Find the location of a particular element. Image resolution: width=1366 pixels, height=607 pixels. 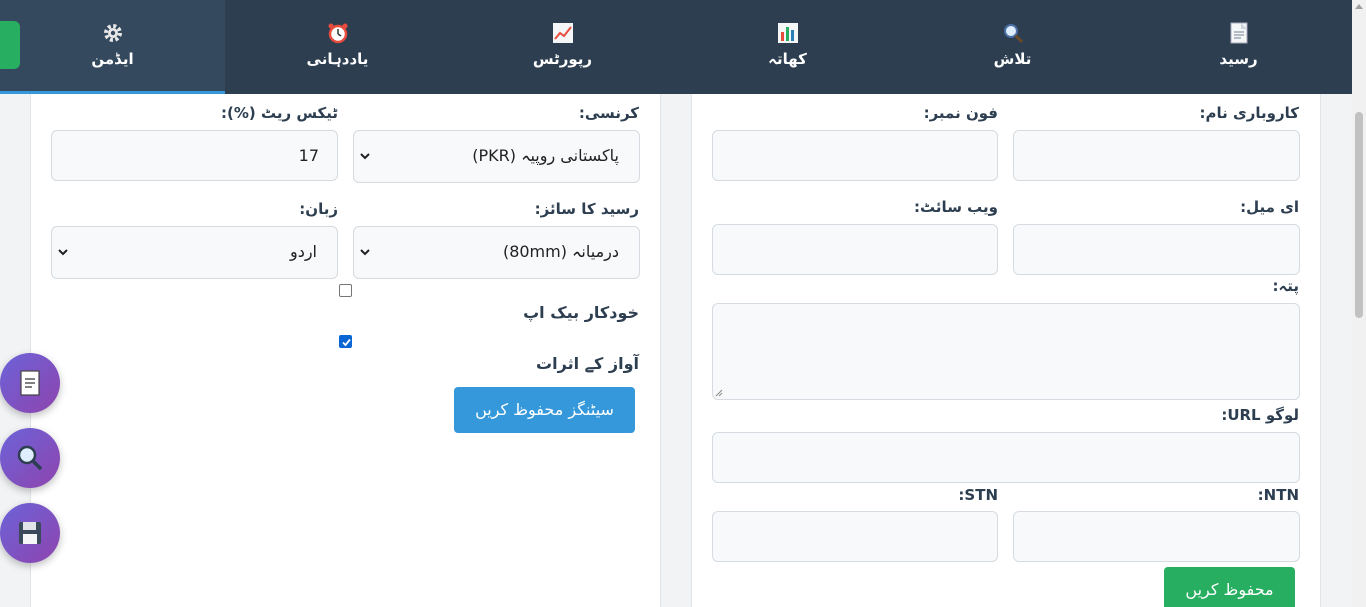

nav-label-ledger: کھاتہ is located at coordinates (787, 59).